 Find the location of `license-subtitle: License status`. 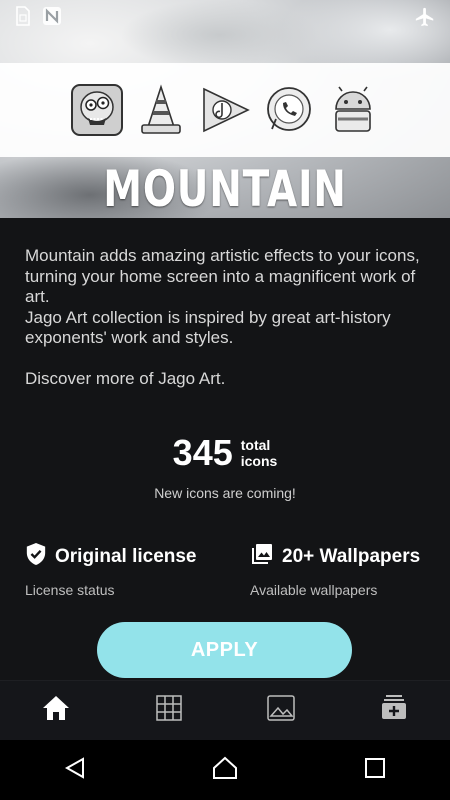

license-subtitle: License status is located at coordinates (70, 590).